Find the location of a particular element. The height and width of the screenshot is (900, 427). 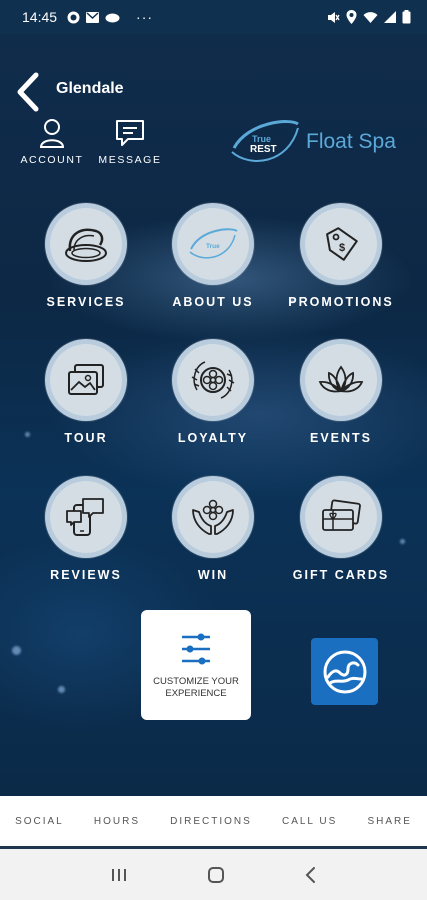

nav-share: SHARE is located at coordinates (389, 821).